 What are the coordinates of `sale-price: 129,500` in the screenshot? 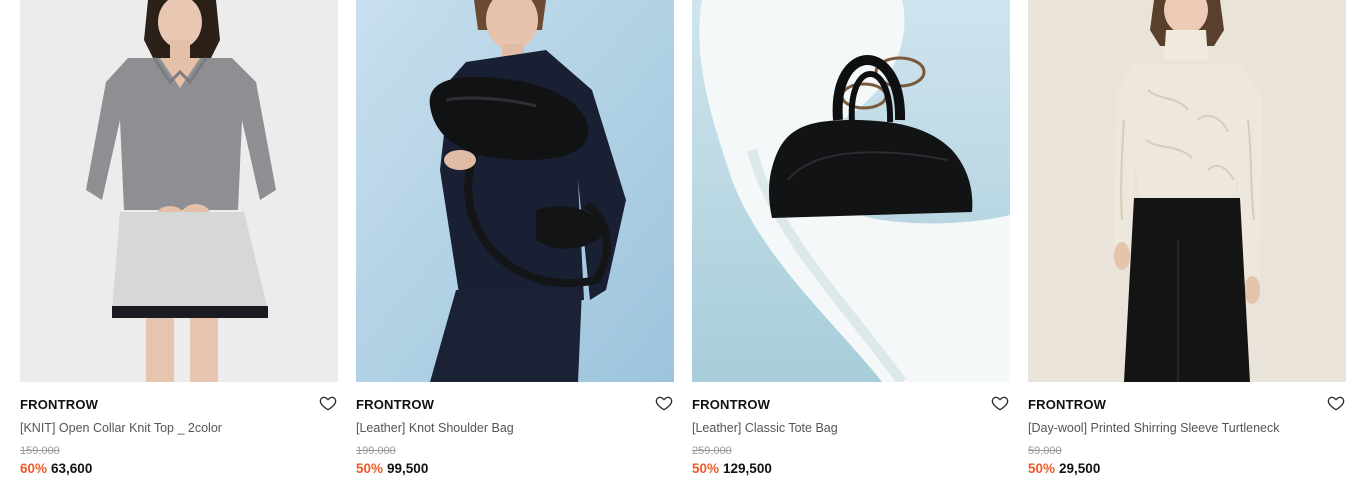 It's located at (747, 468).